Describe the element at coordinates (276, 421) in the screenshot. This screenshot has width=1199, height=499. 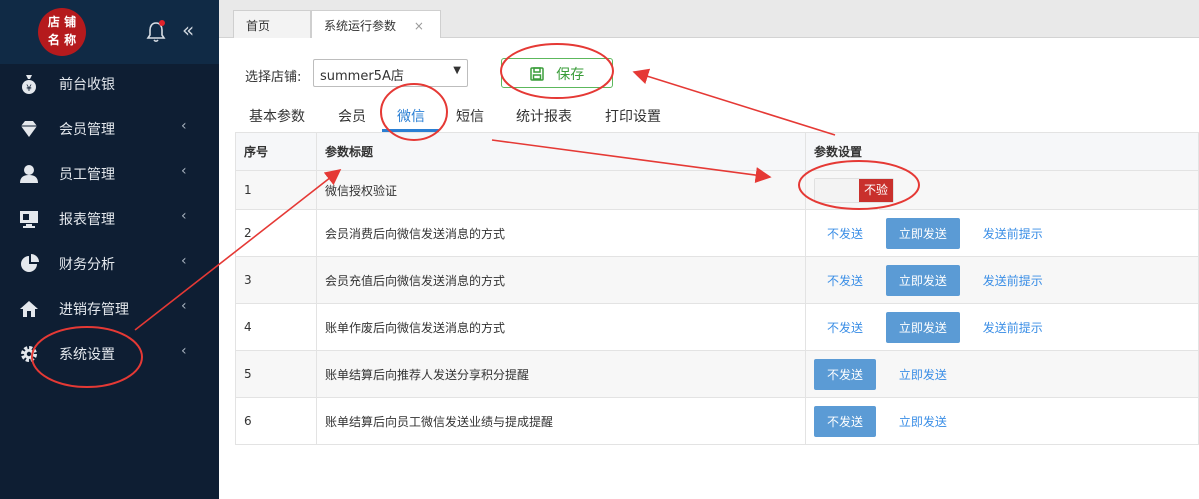
I see `row-no: 6` at that location.